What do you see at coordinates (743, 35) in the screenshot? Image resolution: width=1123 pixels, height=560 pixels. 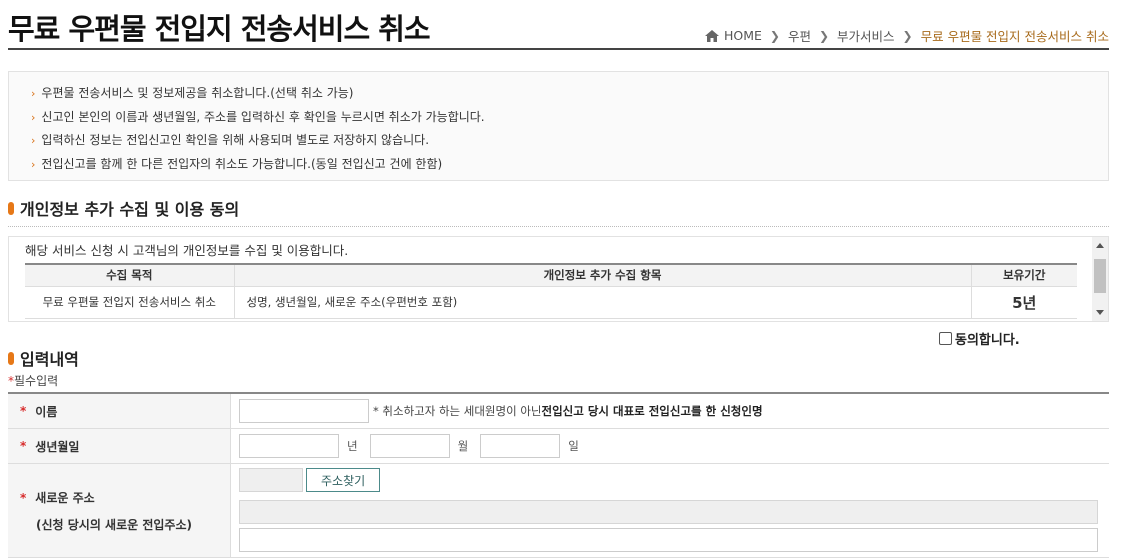 I see `breadcrumb-home: HOME` at bounding box center [743, 35].